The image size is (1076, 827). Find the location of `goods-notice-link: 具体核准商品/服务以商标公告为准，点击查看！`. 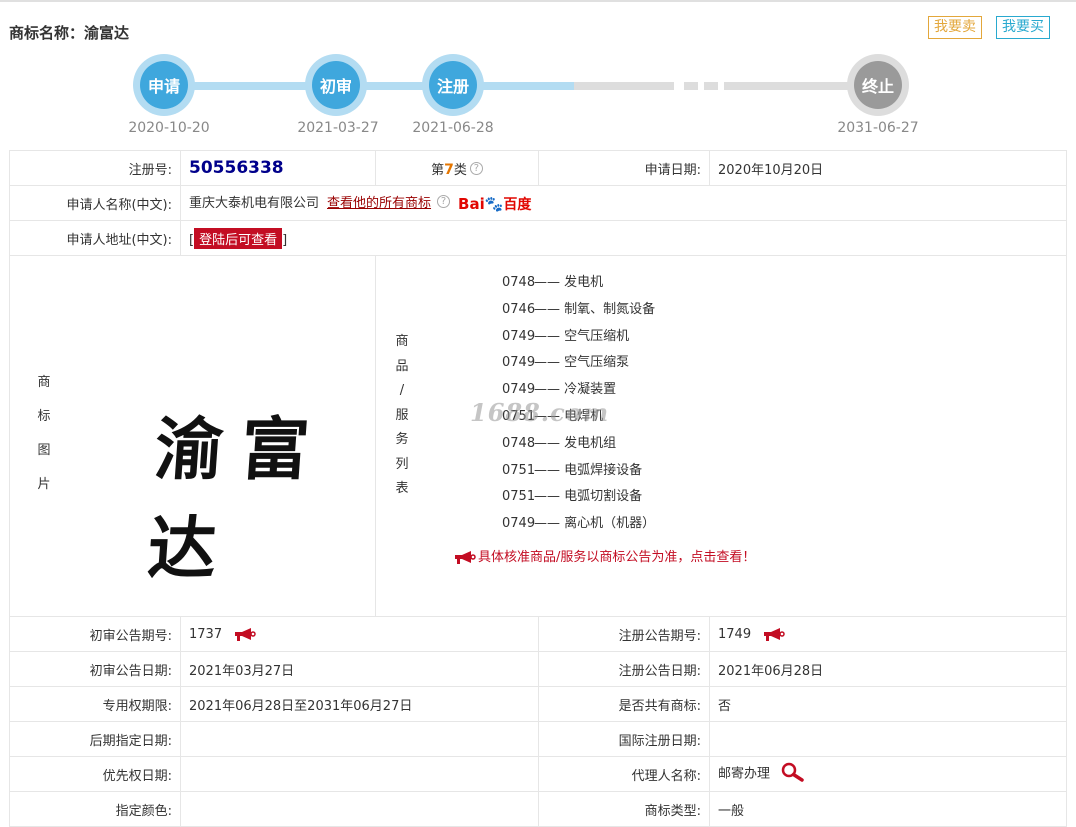

goods-notice-link: 具体核准商品/服务以商标公告为准，点击查看！ is located at coordinates (636, 555).